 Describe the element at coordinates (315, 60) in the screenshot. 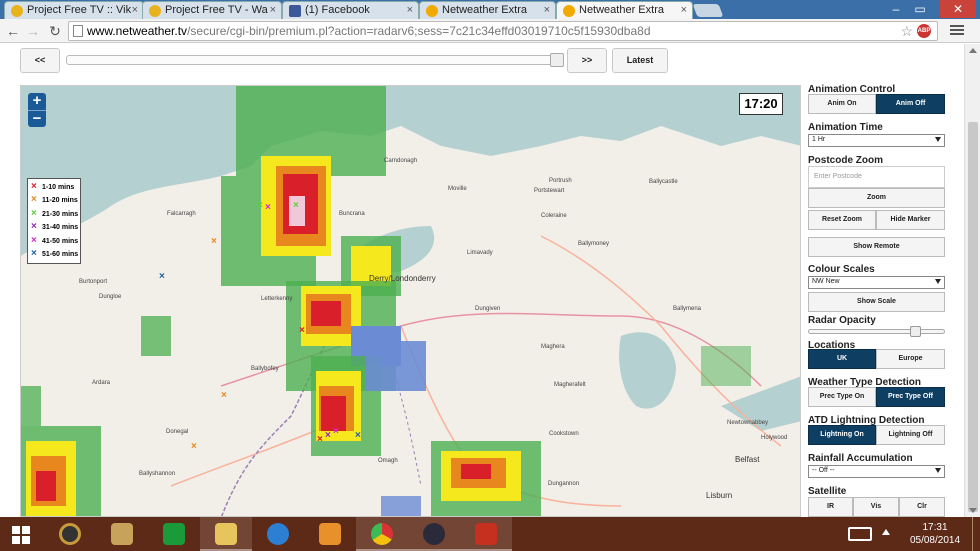

I see `animation-slider-track` at that location.